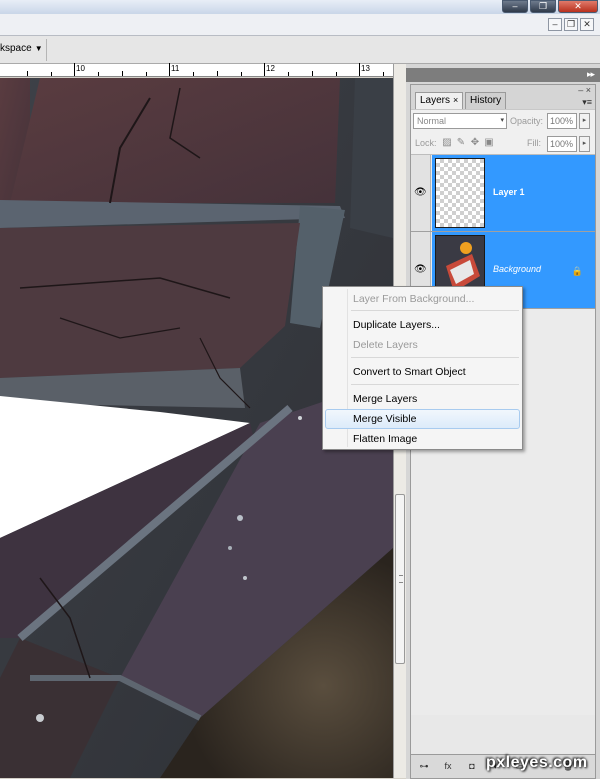  What do you see at coordinates (503, 75) in the screenshot?
I see `dock-header: ▸▸` at bounding box center [503, 75].